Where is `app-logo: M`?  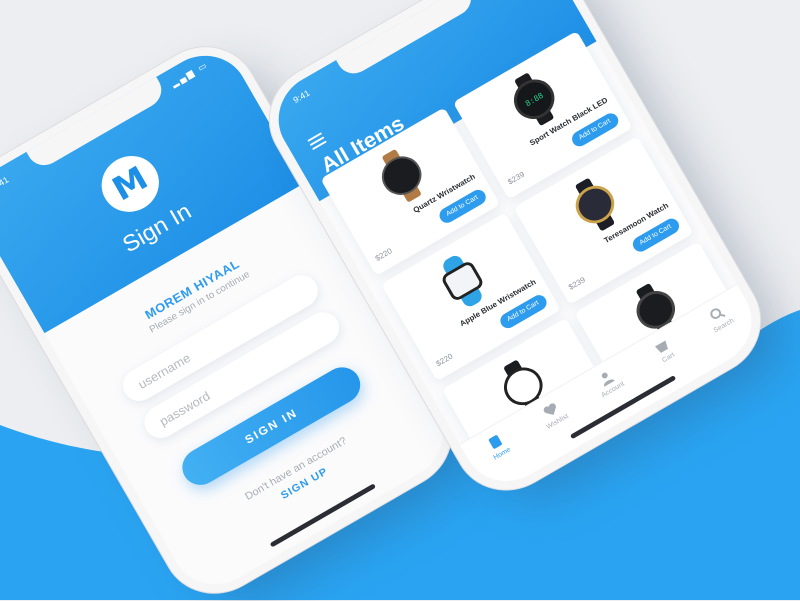 app-logo: M is located at coordinates (130, 184).